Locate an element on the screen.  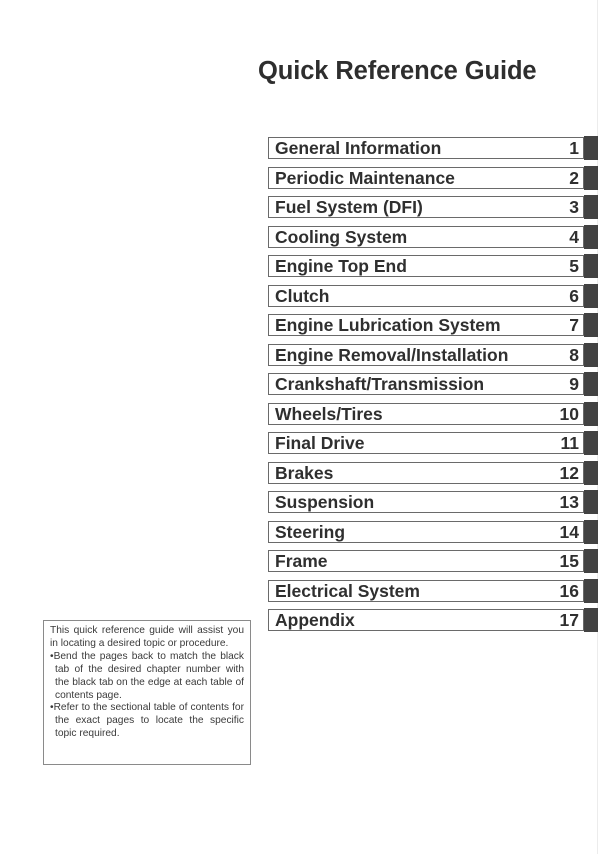
chapter-link-engine-removal-installation: Engine Removal/Installation 8 is located at coordinates (426, 354).